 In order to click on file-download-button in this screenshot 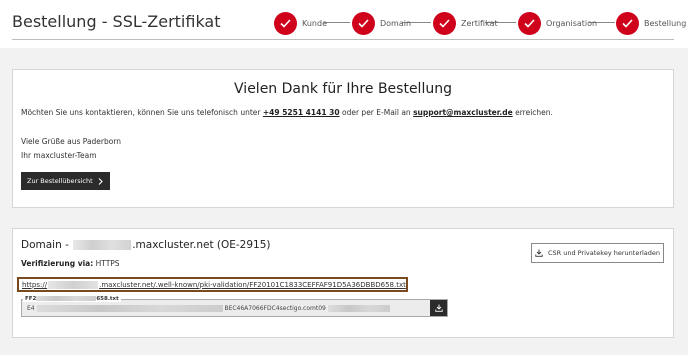, I will do `click(438, 308)`.